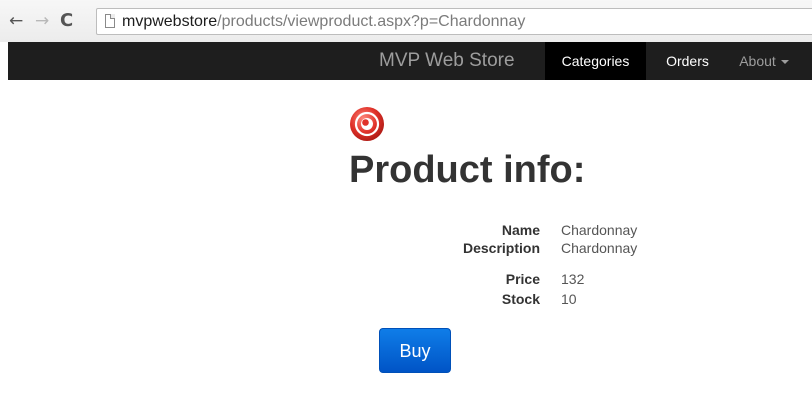  What do you see at coordinates (520, 230) in the screenshot?
I see `name-label: Name` at bounding box center [520, 230].